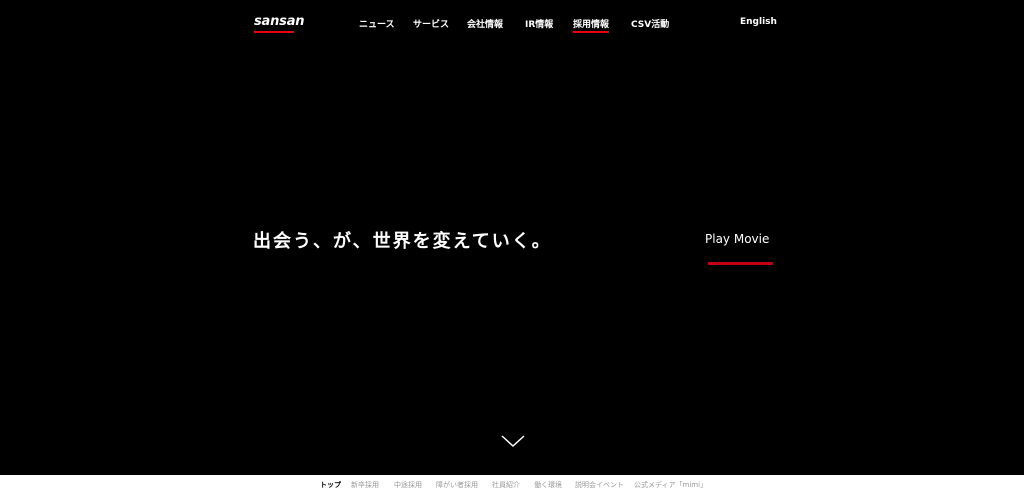  I want to click on subnav-item-environment: 働く環境, so click(548, 485).